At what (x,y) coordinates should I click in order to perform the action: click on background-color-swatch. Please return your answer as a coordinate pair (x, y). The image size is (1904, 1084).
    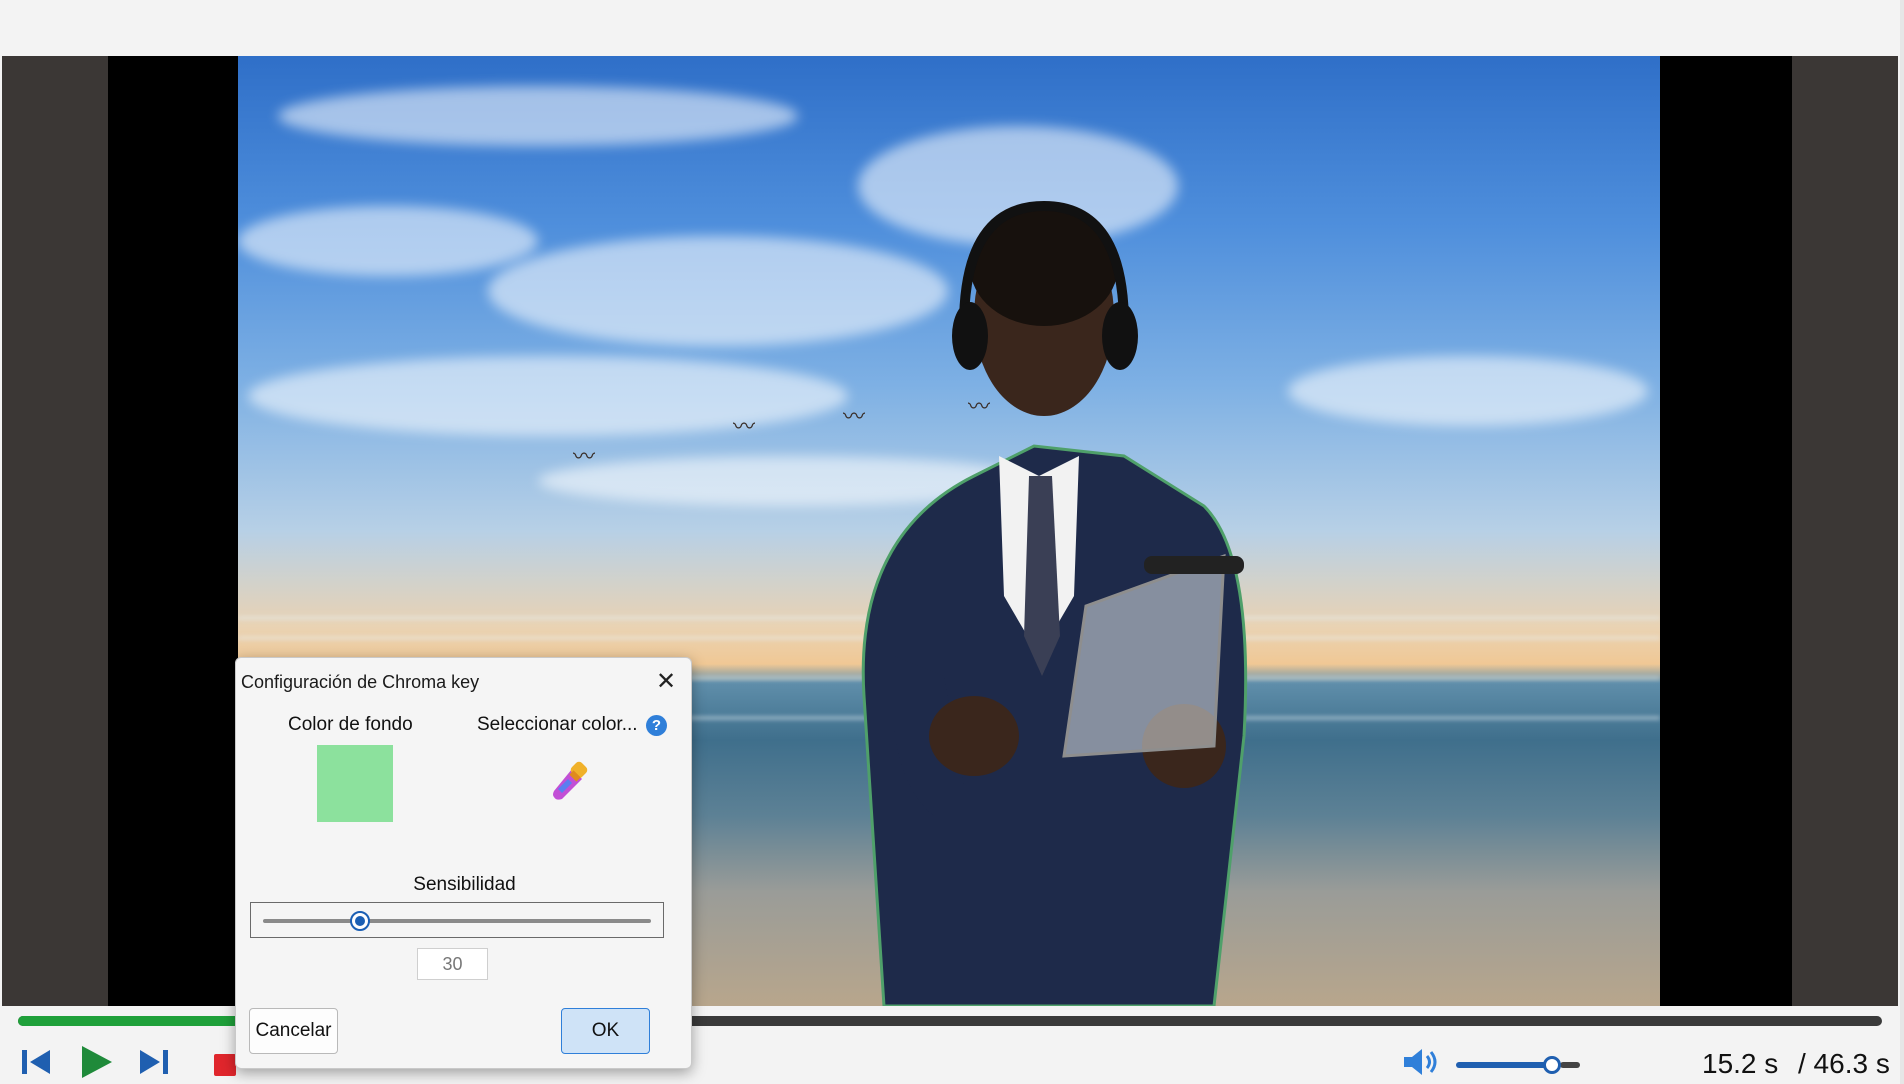
    Looking at the image, I should click on (355, 783).